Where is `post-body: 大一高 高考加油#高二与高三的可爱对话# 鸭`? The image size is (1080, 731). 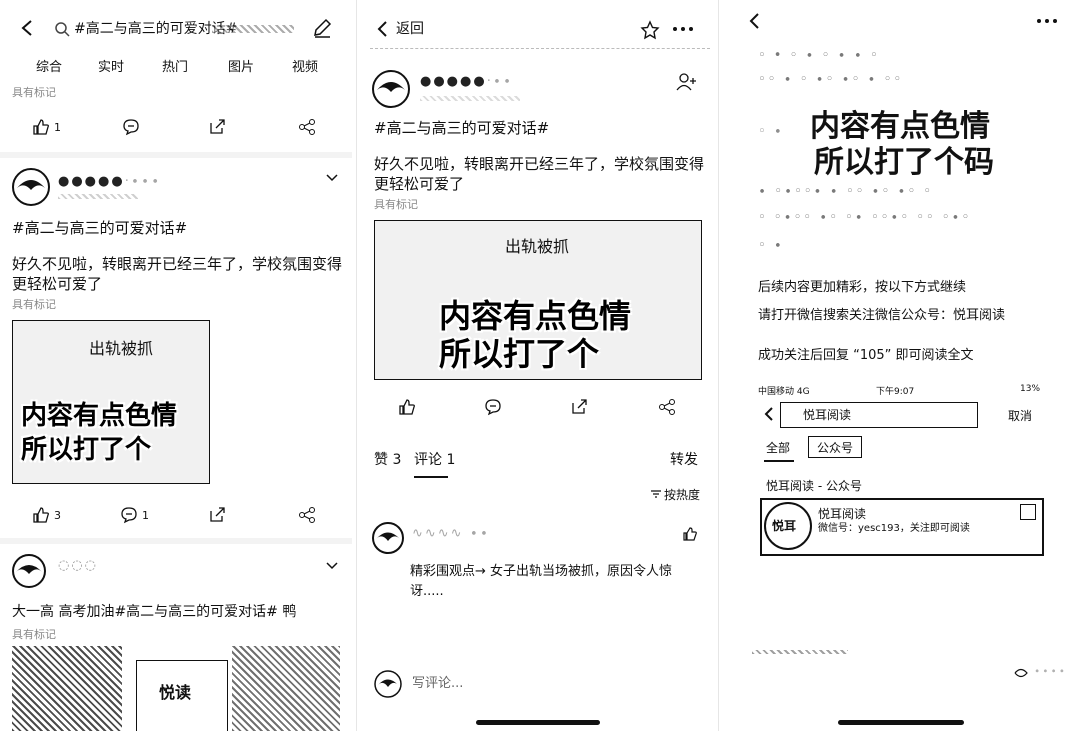
post-body: 大一高 高考加油#高二与高三的可爱对话# 鸭 is located at coordinates (154, 612).